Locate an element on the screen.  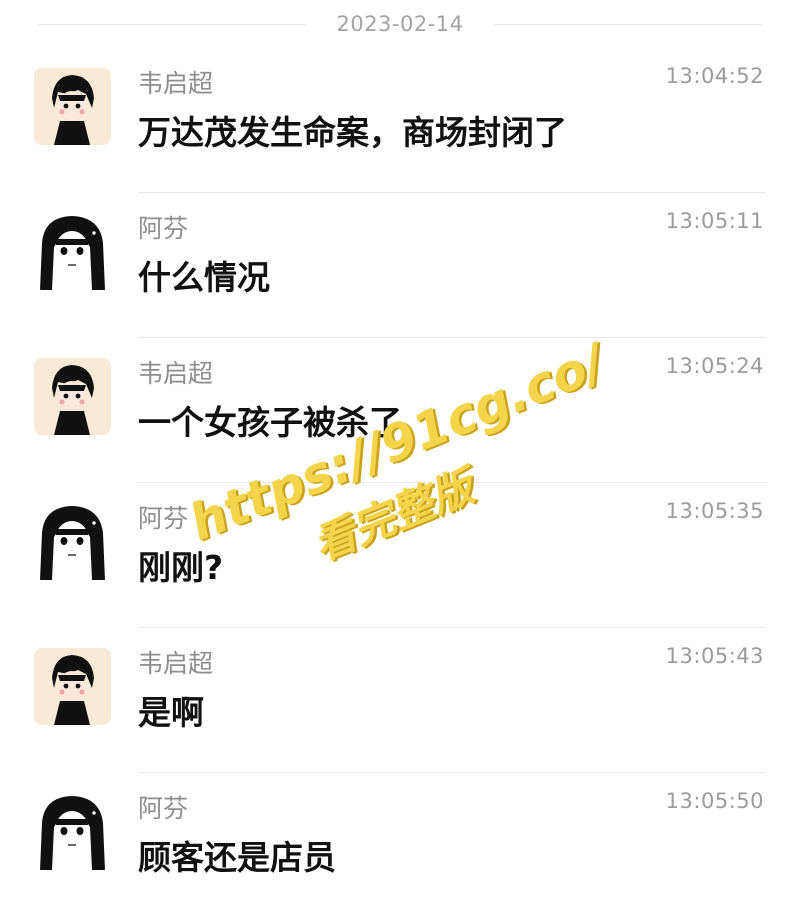
message-text: 什么情况 is located at coordinates (204, 277).